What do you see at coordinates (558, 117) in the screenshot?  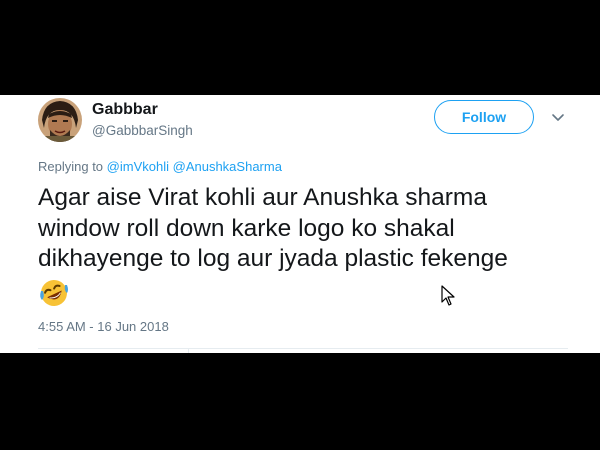 I see `chevron-down-icon` at bounding box center [558, 117].